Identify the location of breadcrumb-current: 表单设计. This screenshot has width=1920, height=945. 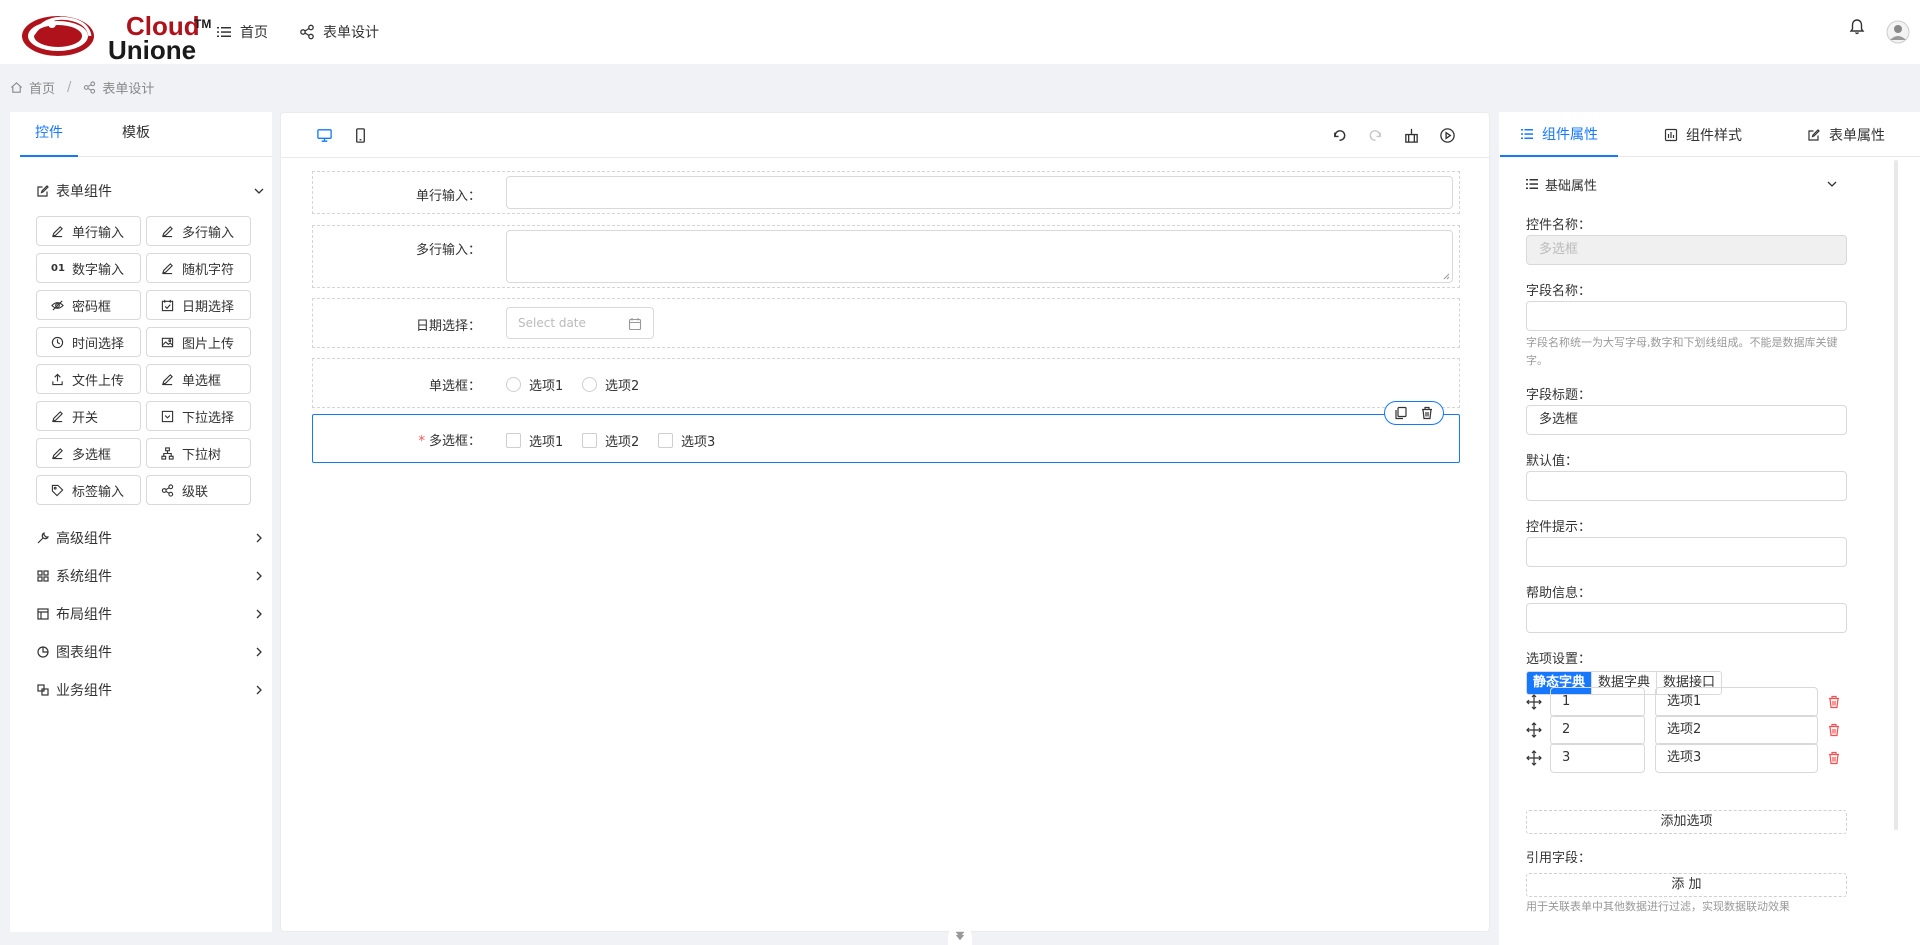
(128, 89).